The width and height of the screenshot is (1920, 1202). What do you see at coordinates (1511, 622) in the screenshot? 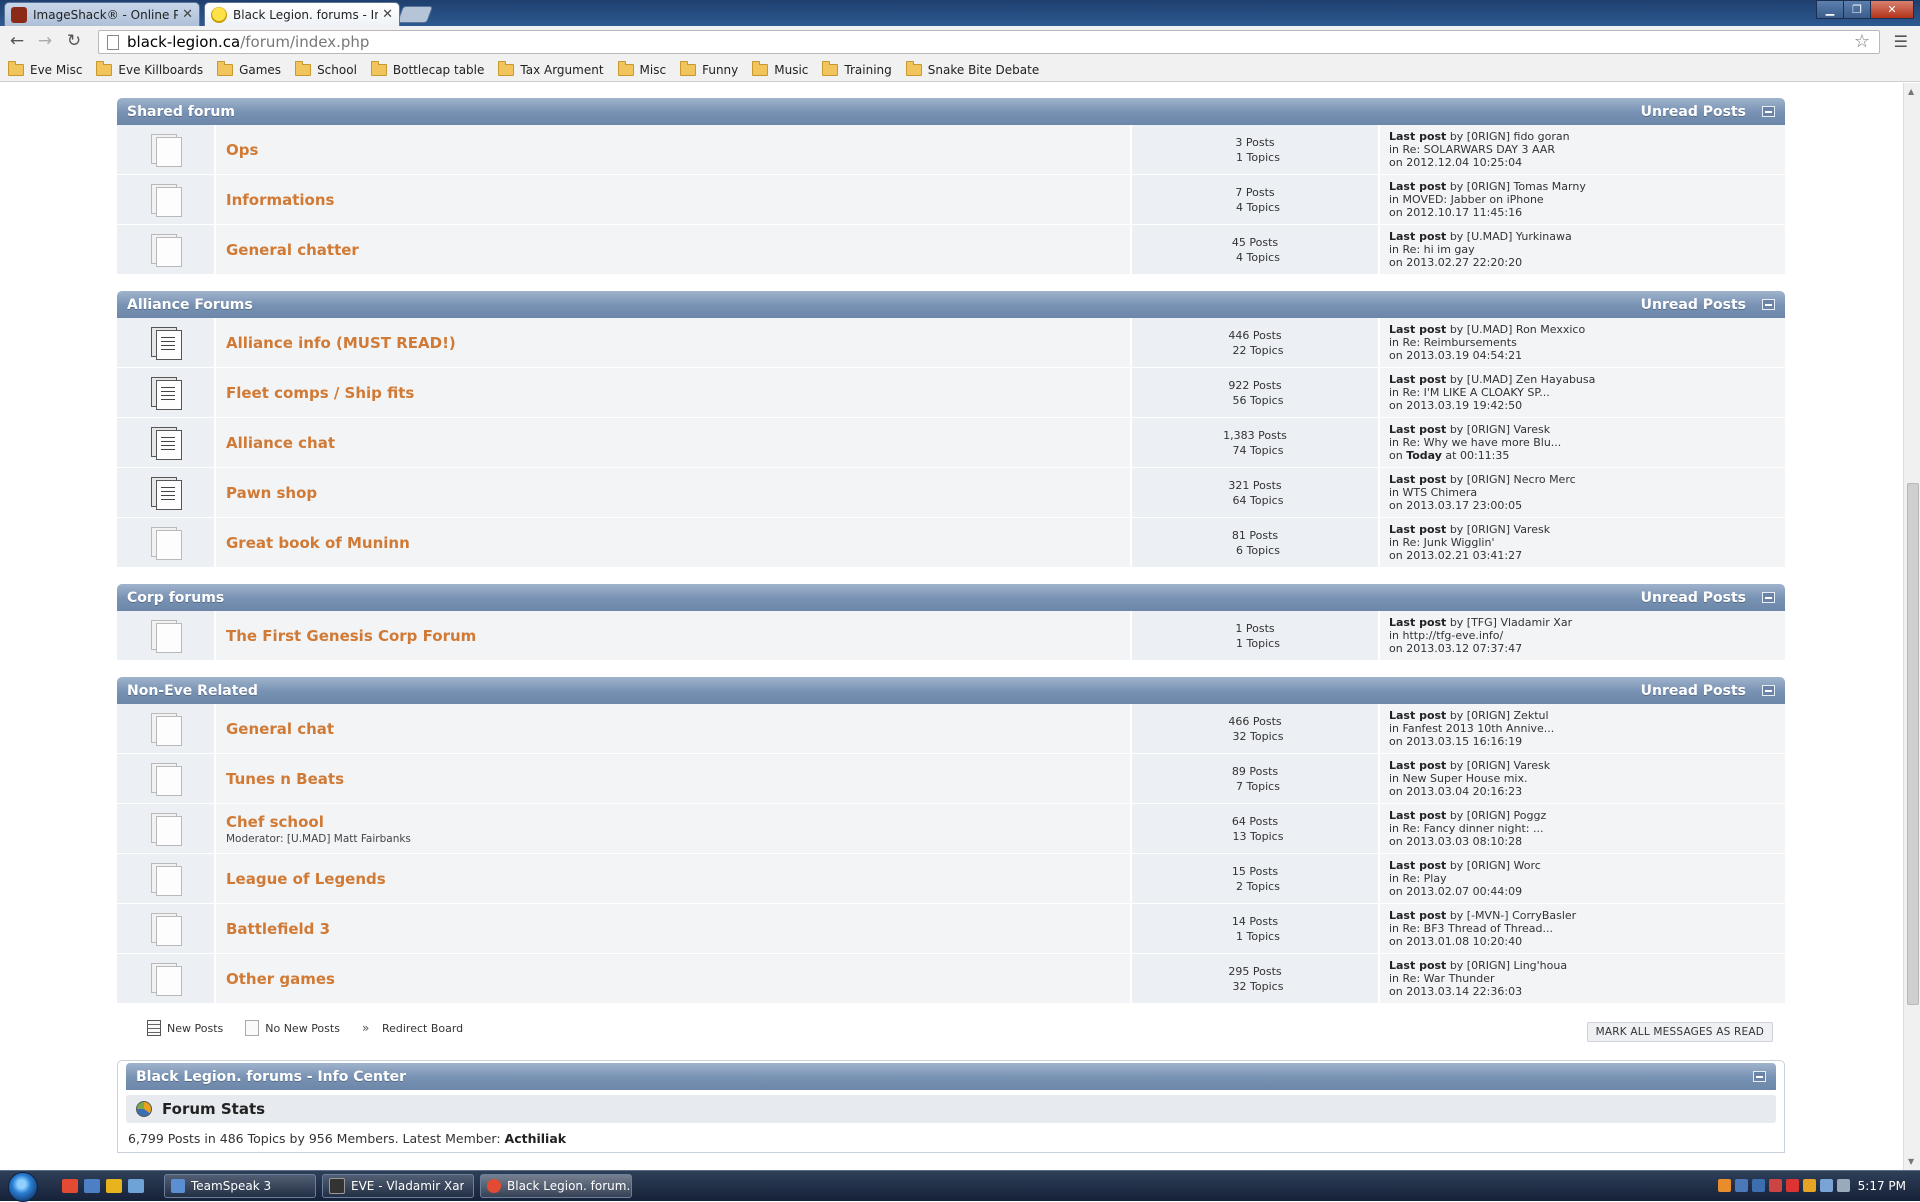
I see `last-post-author: by [TFG] Vladamir Xar` at bounding box center [1511, 622].